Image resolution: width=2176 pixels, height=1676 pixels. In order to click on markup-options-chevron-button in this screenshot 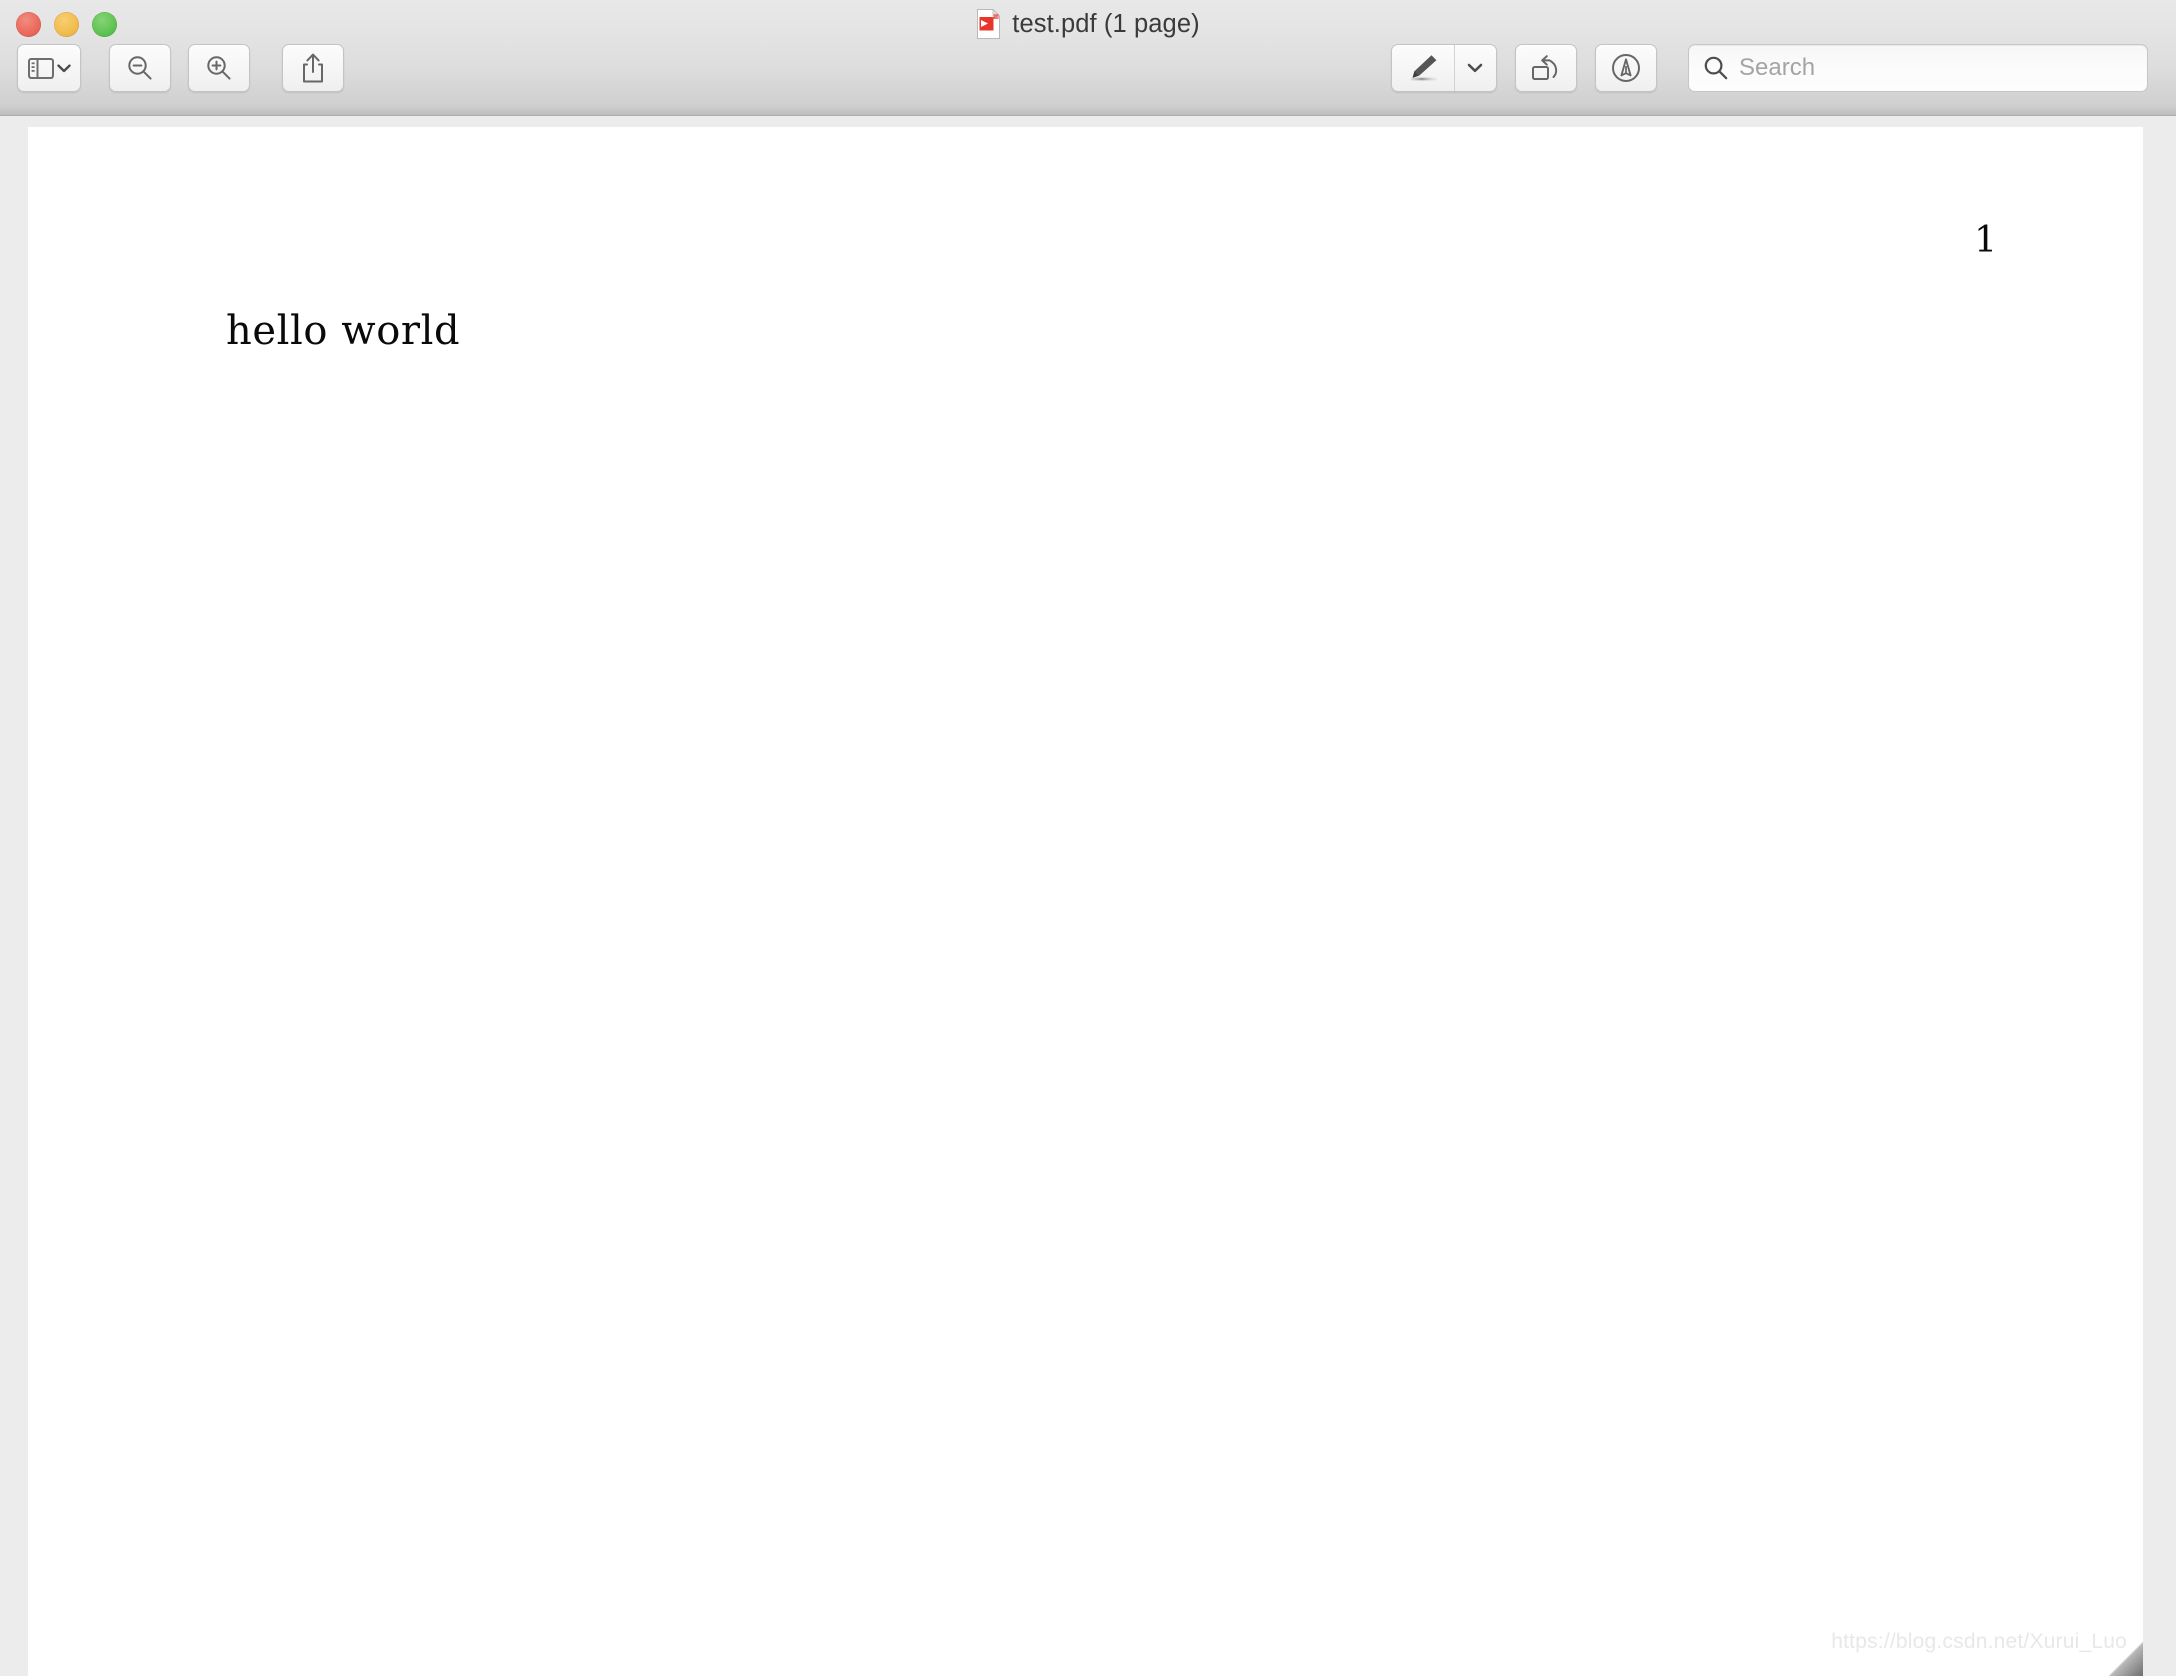, I will do `click(1475, 68)`.